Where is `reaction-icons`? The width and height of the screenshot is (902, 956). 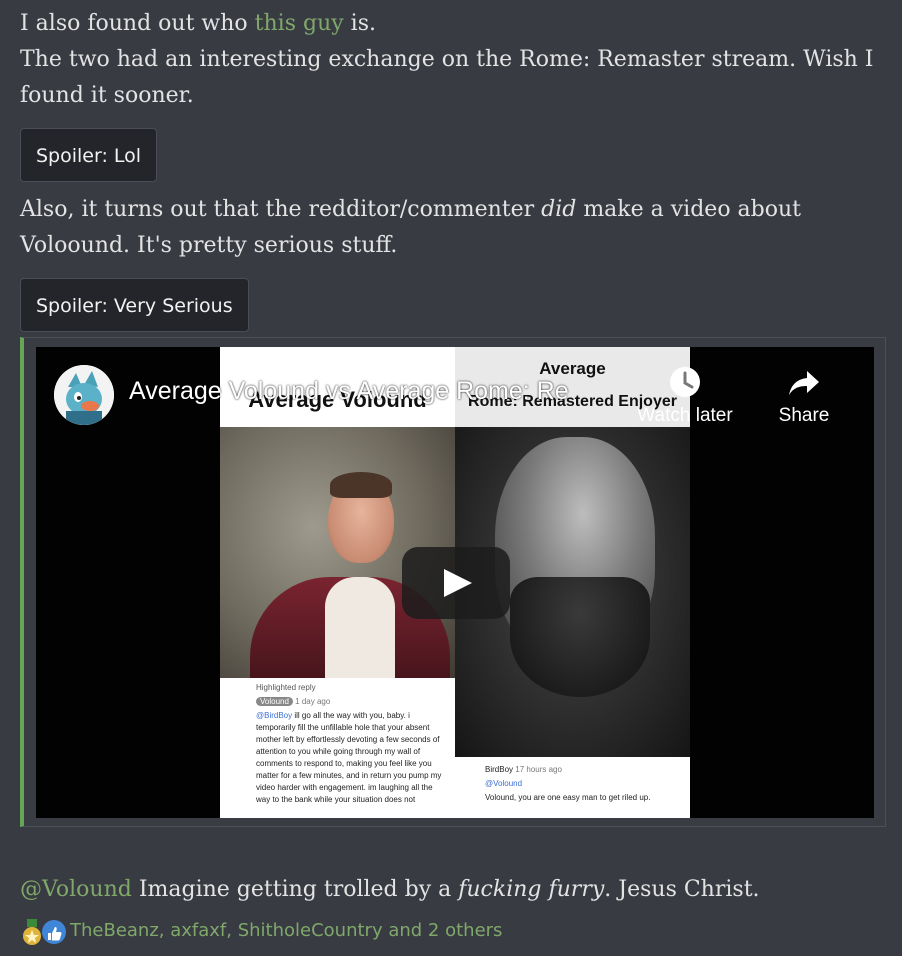 reaction-icons is located at coordinates (44, 932).